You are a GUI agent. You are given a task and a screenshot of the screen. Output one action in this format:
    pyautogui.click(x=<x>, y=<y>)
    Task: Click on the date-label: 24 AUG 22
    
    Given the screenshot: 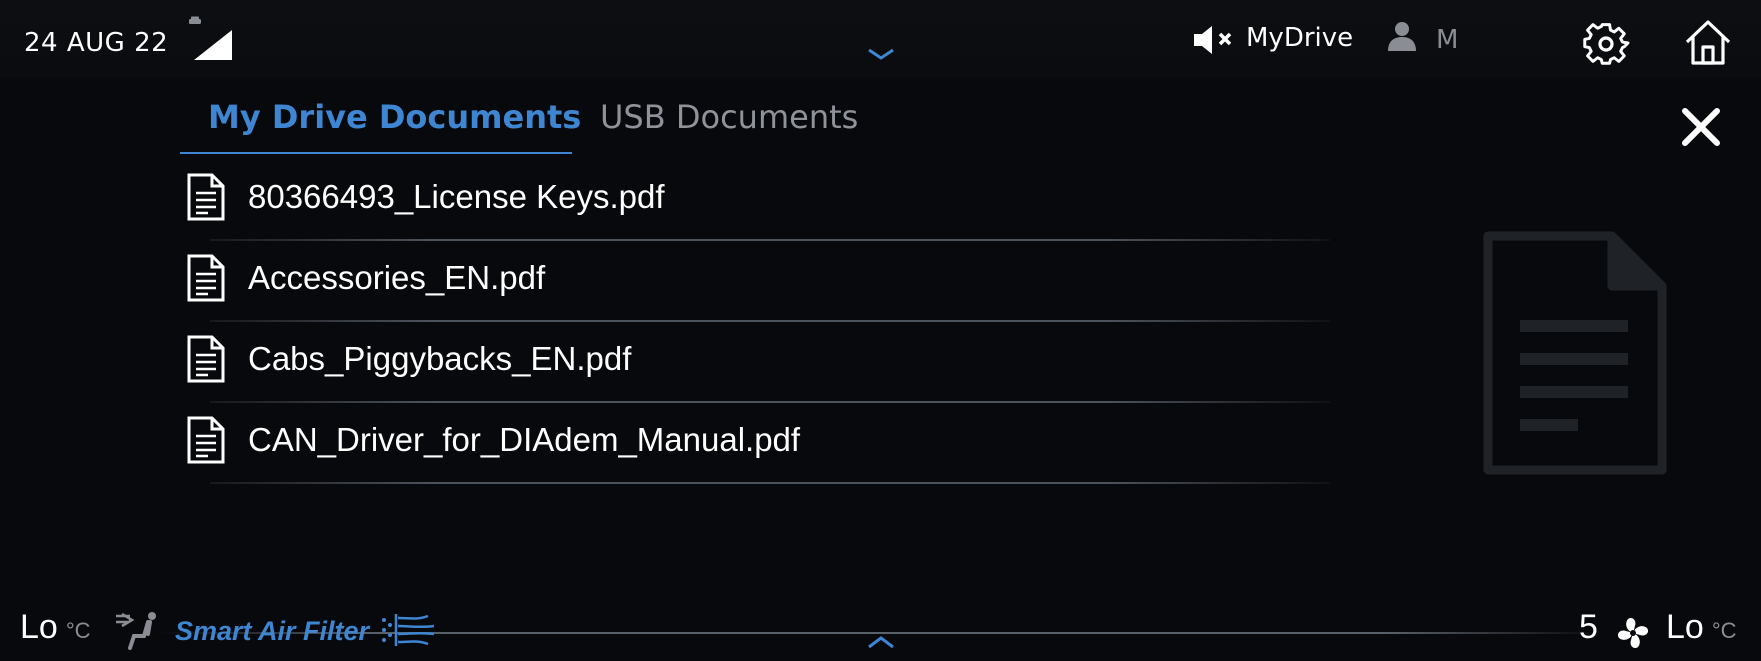 What is the action you would take?
    pyautogui.click(x=96, y=43)
    